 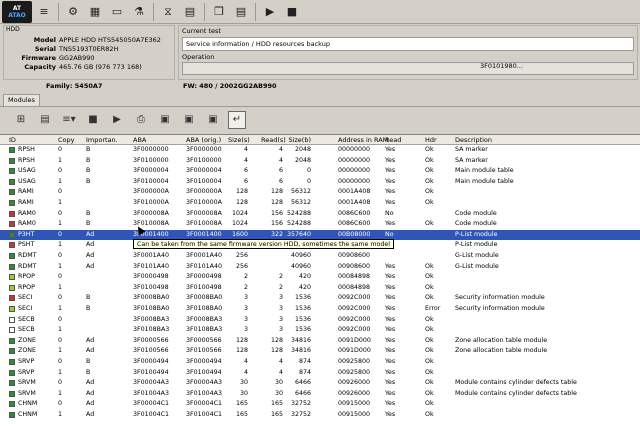 What do you see at coordinates (141, 120) in the screenshot?
I see `print-button: ⎙` at bounding box center [141, 120].